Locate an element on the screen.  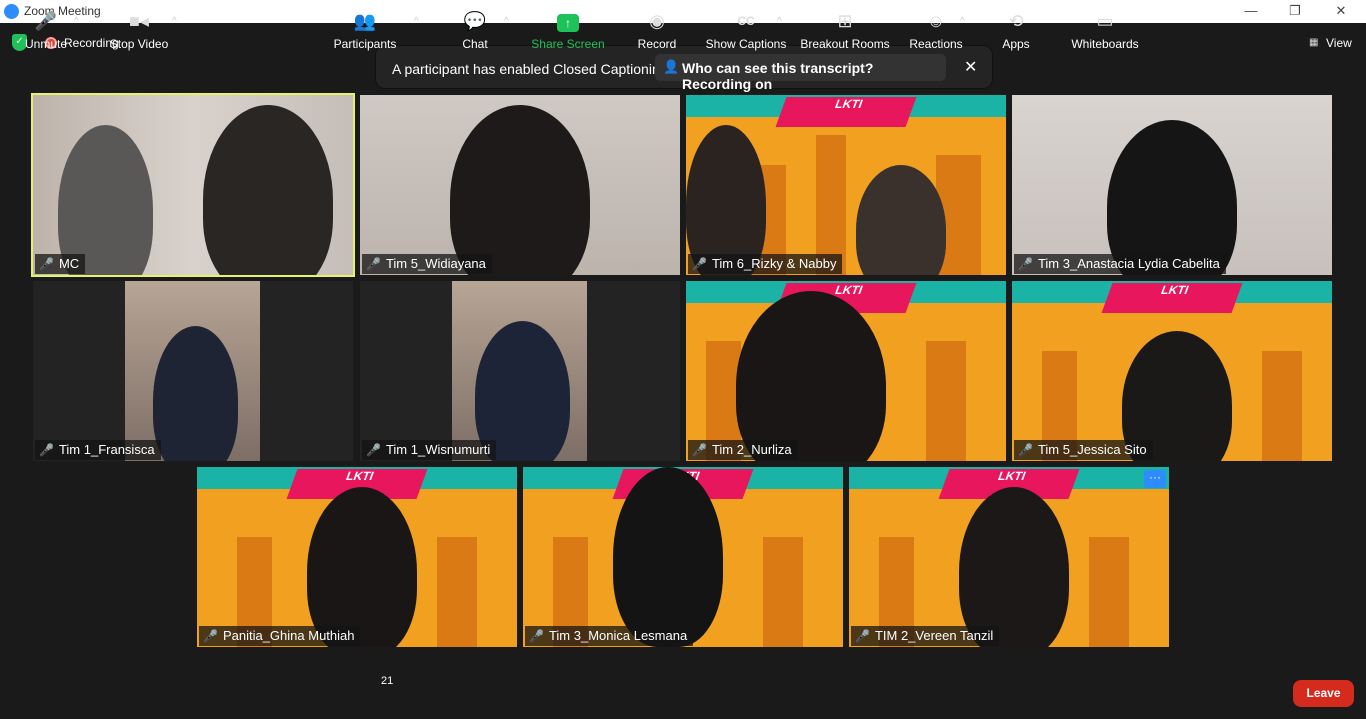
reactions-options-caret: ^ is located at coordinates (962, 21).